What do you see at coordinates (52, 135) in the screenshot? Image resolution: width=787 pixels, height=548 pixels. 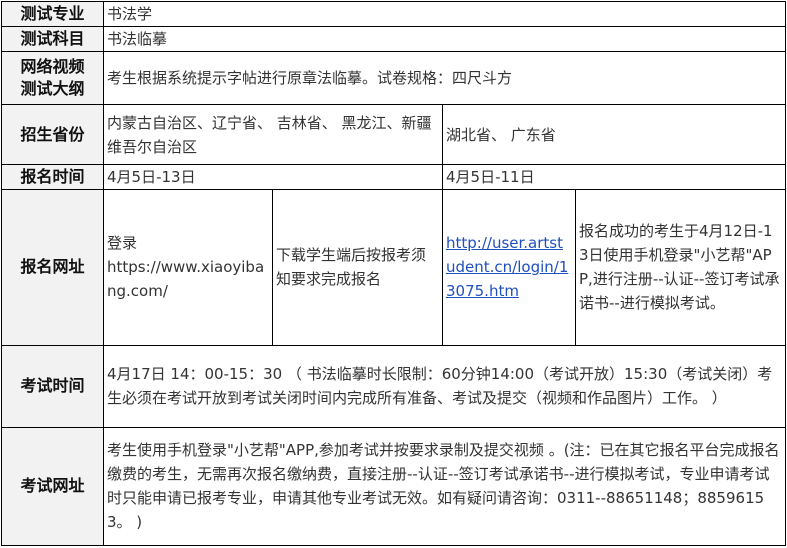 I see `label-provinces: 招生省份` at bounding box center [52, 135].